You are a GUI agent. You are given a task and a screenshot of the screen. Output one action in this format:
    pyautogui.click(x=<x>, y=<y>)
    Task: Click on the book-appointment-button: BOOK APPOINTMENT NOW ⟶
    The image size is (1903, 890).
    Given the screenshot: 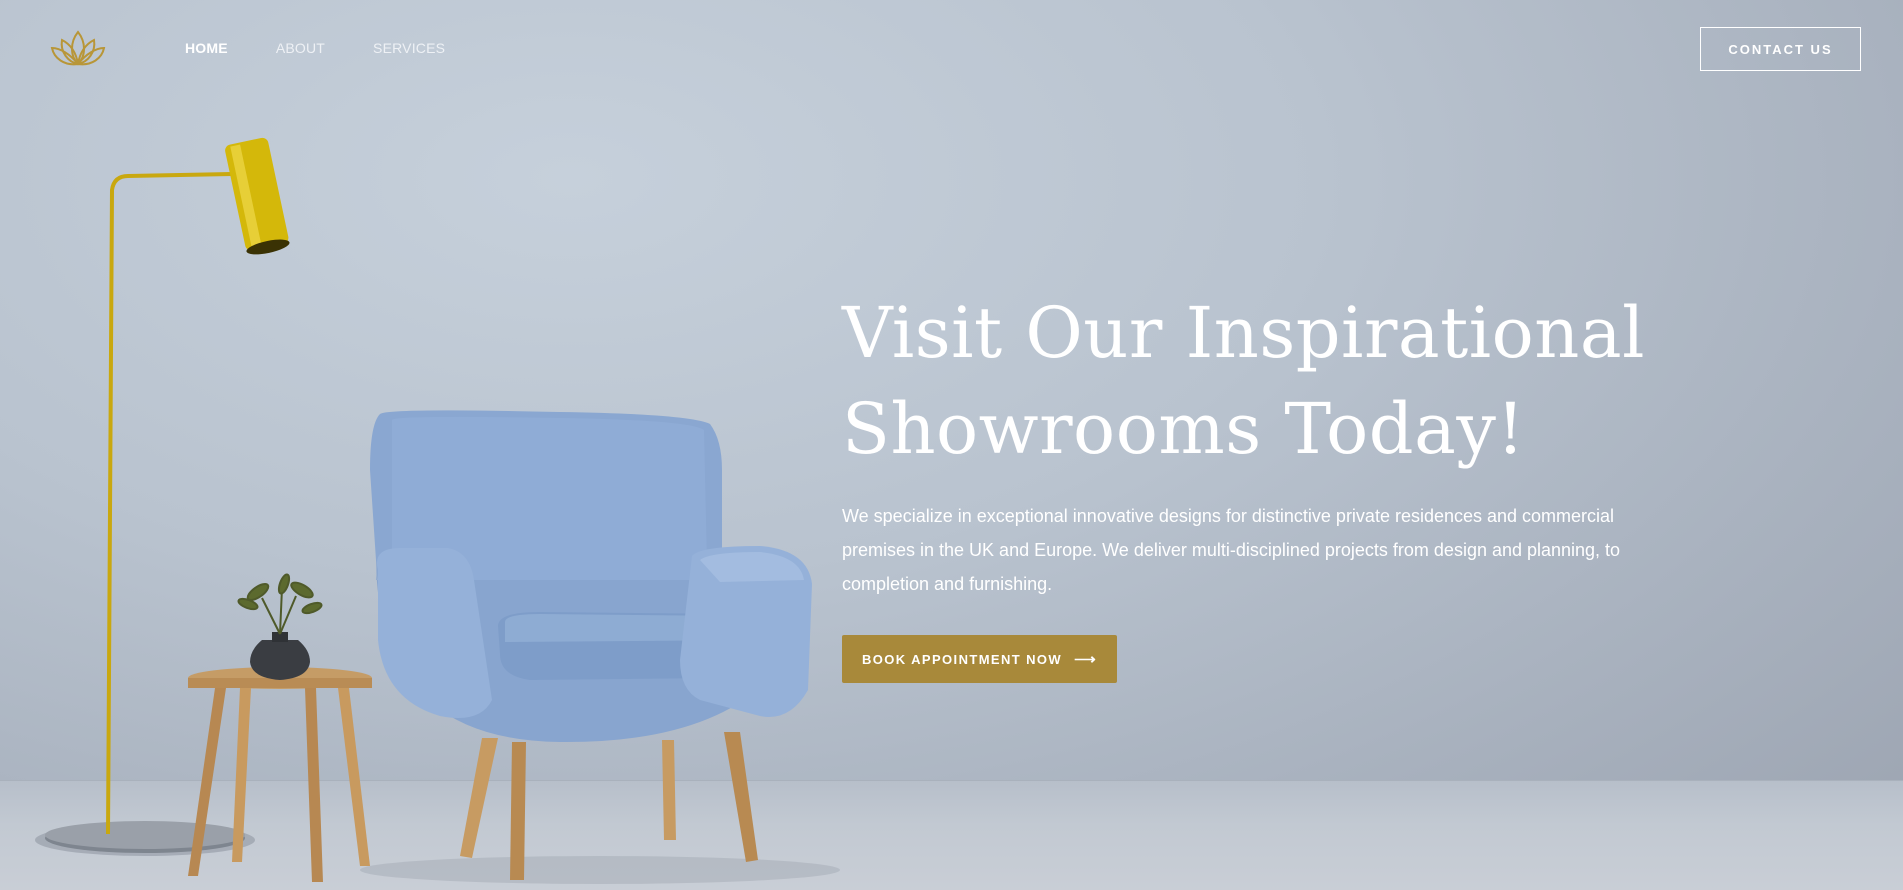 What is the action you would take?
    pyautogui.click(x=979, y=659)
    